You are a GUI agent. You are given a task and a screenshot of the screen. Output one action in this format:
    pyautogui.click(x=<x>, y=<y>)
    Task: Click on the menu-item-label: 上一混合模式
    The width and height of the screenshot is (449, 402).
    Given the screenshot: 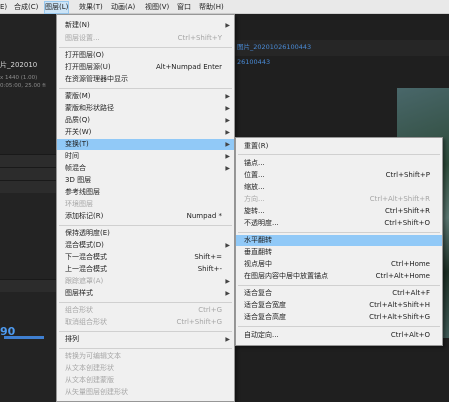 What is the action you would take?
    pyautogui.click(x=86, y=269)
    